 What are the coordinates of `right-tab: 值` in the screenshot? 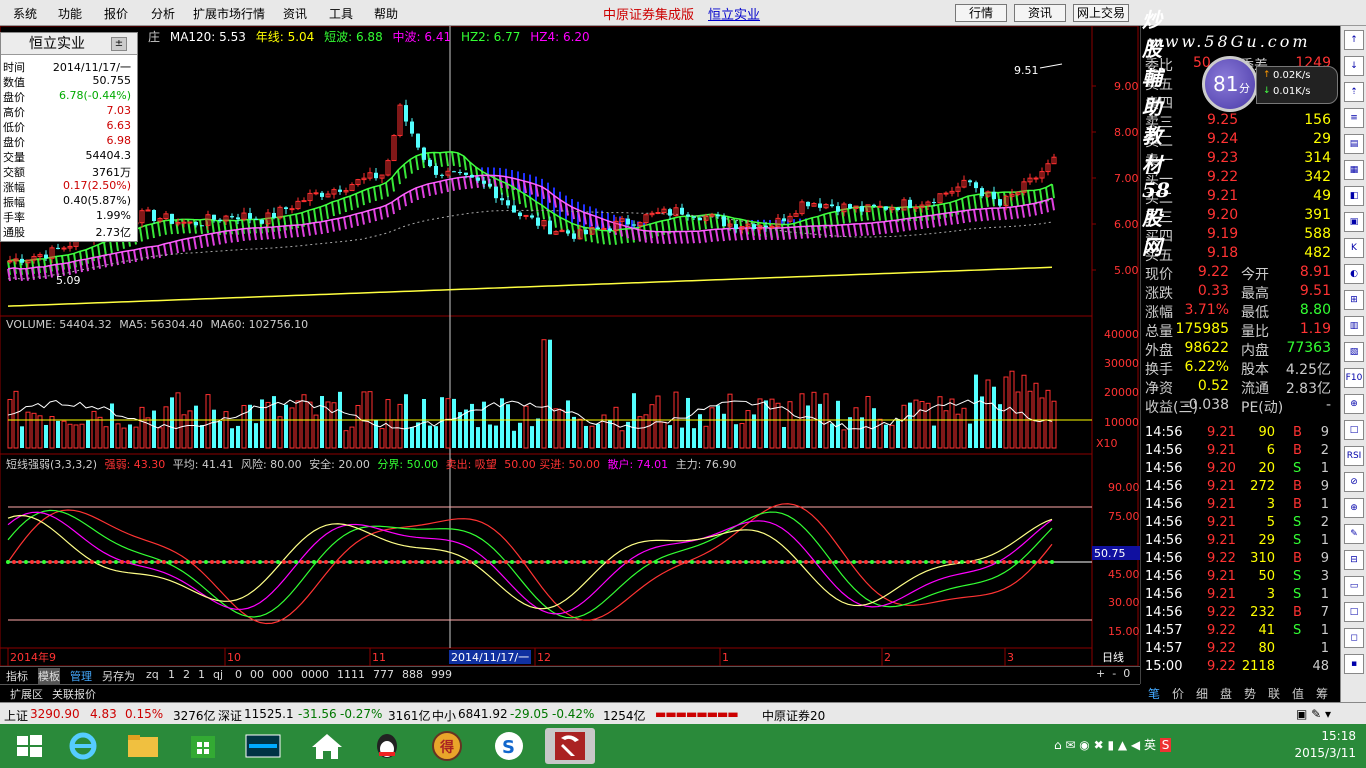 It's located at (1298, 693).